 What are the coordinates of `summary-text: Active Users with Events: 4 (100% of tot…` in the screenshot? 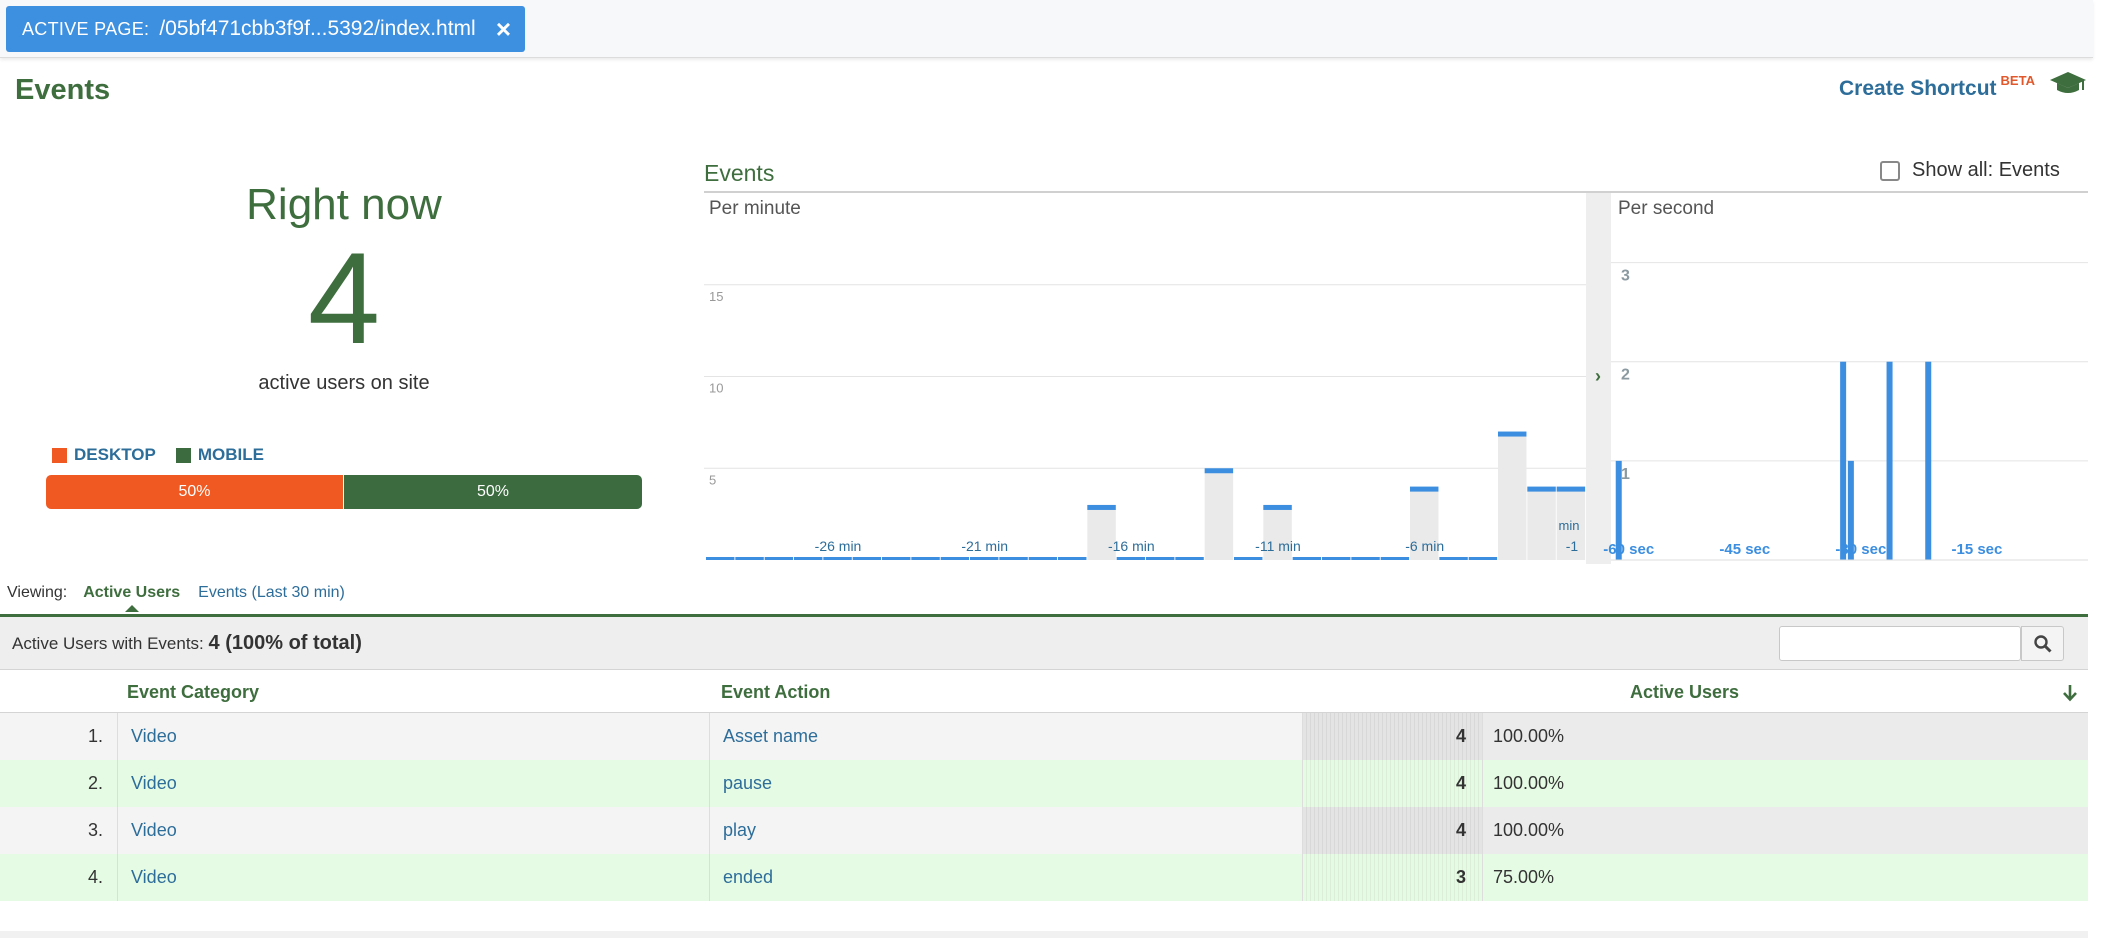 It's located at (187, 643).